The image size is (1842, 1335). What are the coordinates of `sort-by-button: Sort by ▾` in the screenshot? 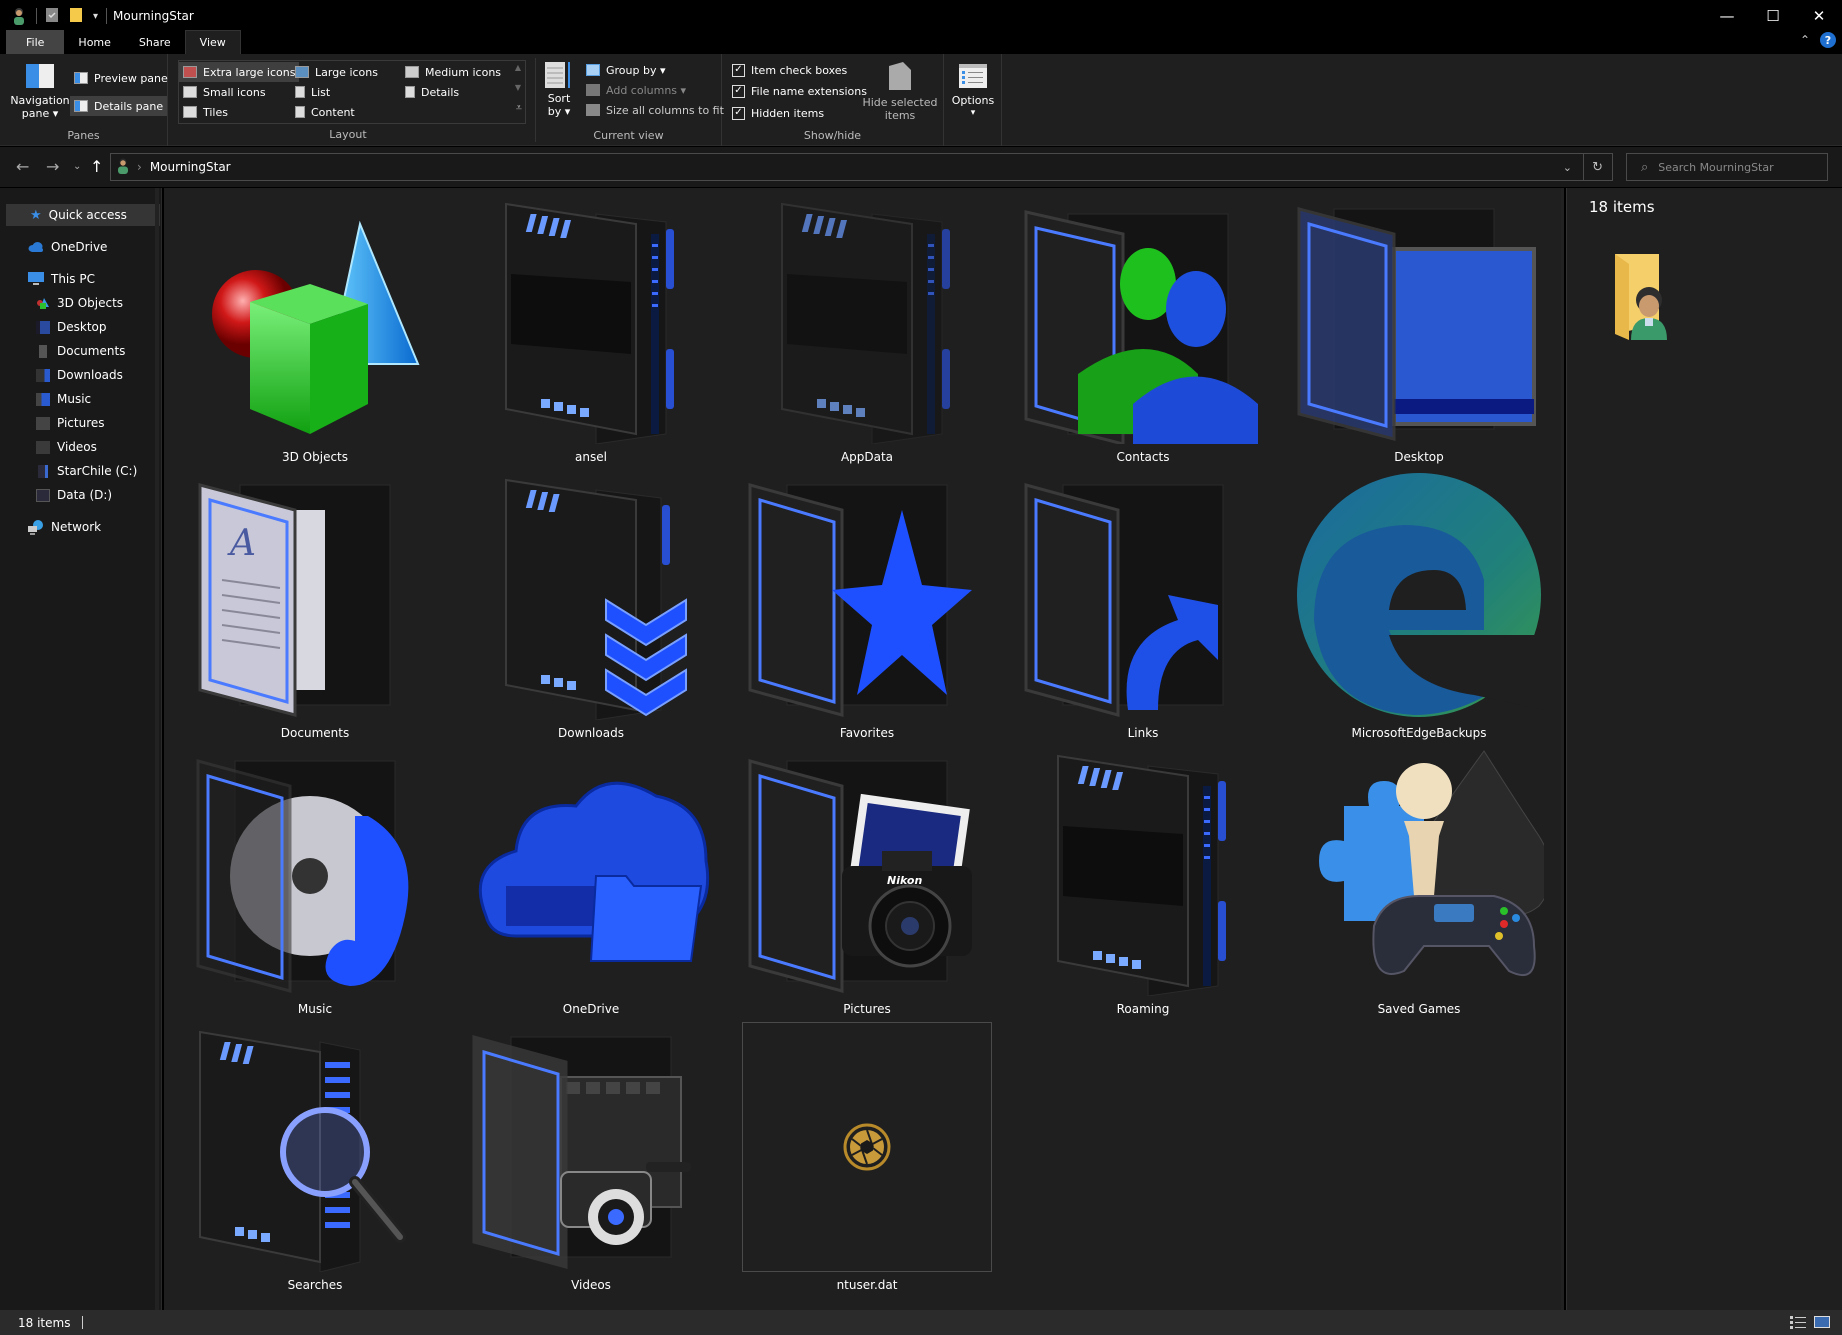 It's located at (559, 89).